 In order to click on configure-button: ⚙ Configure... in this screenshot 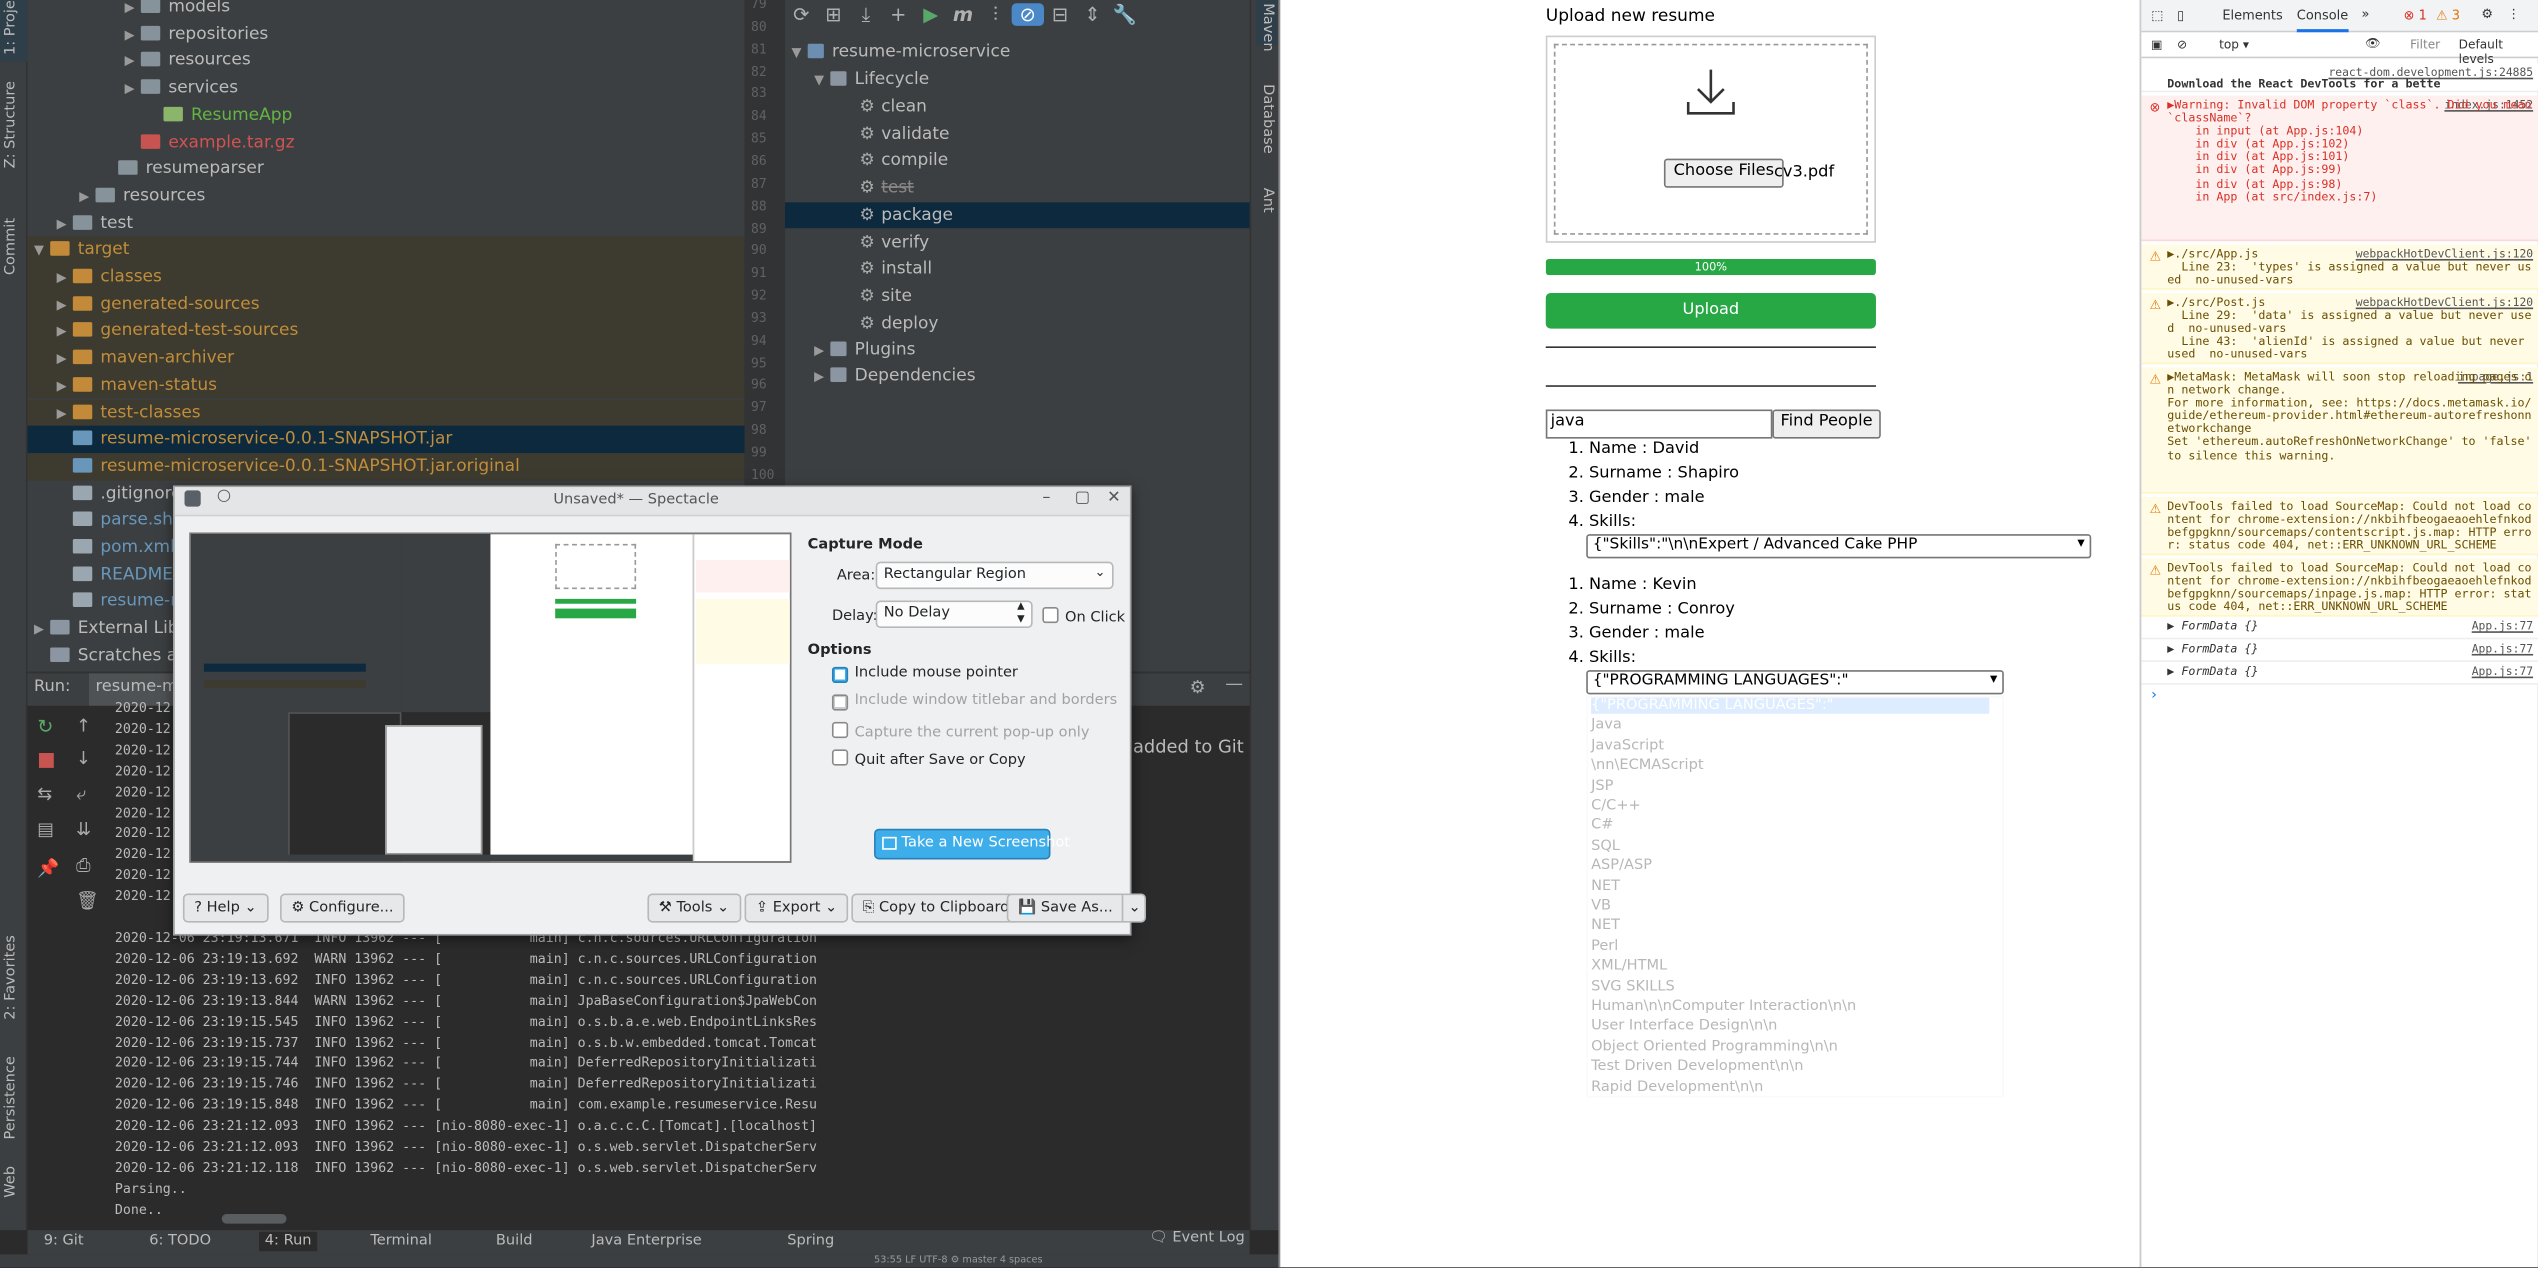, I will do `click(342, 908)`.